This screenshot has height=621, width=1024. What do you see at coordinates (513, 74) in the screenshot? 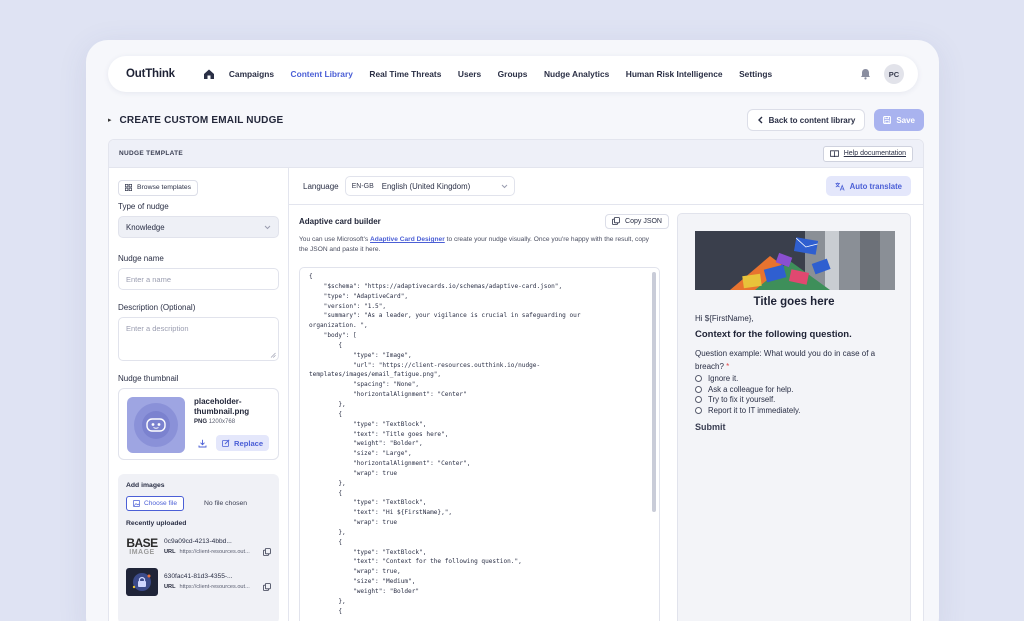
I see `nav-groups: Groups` at bounding box center [513, 74].